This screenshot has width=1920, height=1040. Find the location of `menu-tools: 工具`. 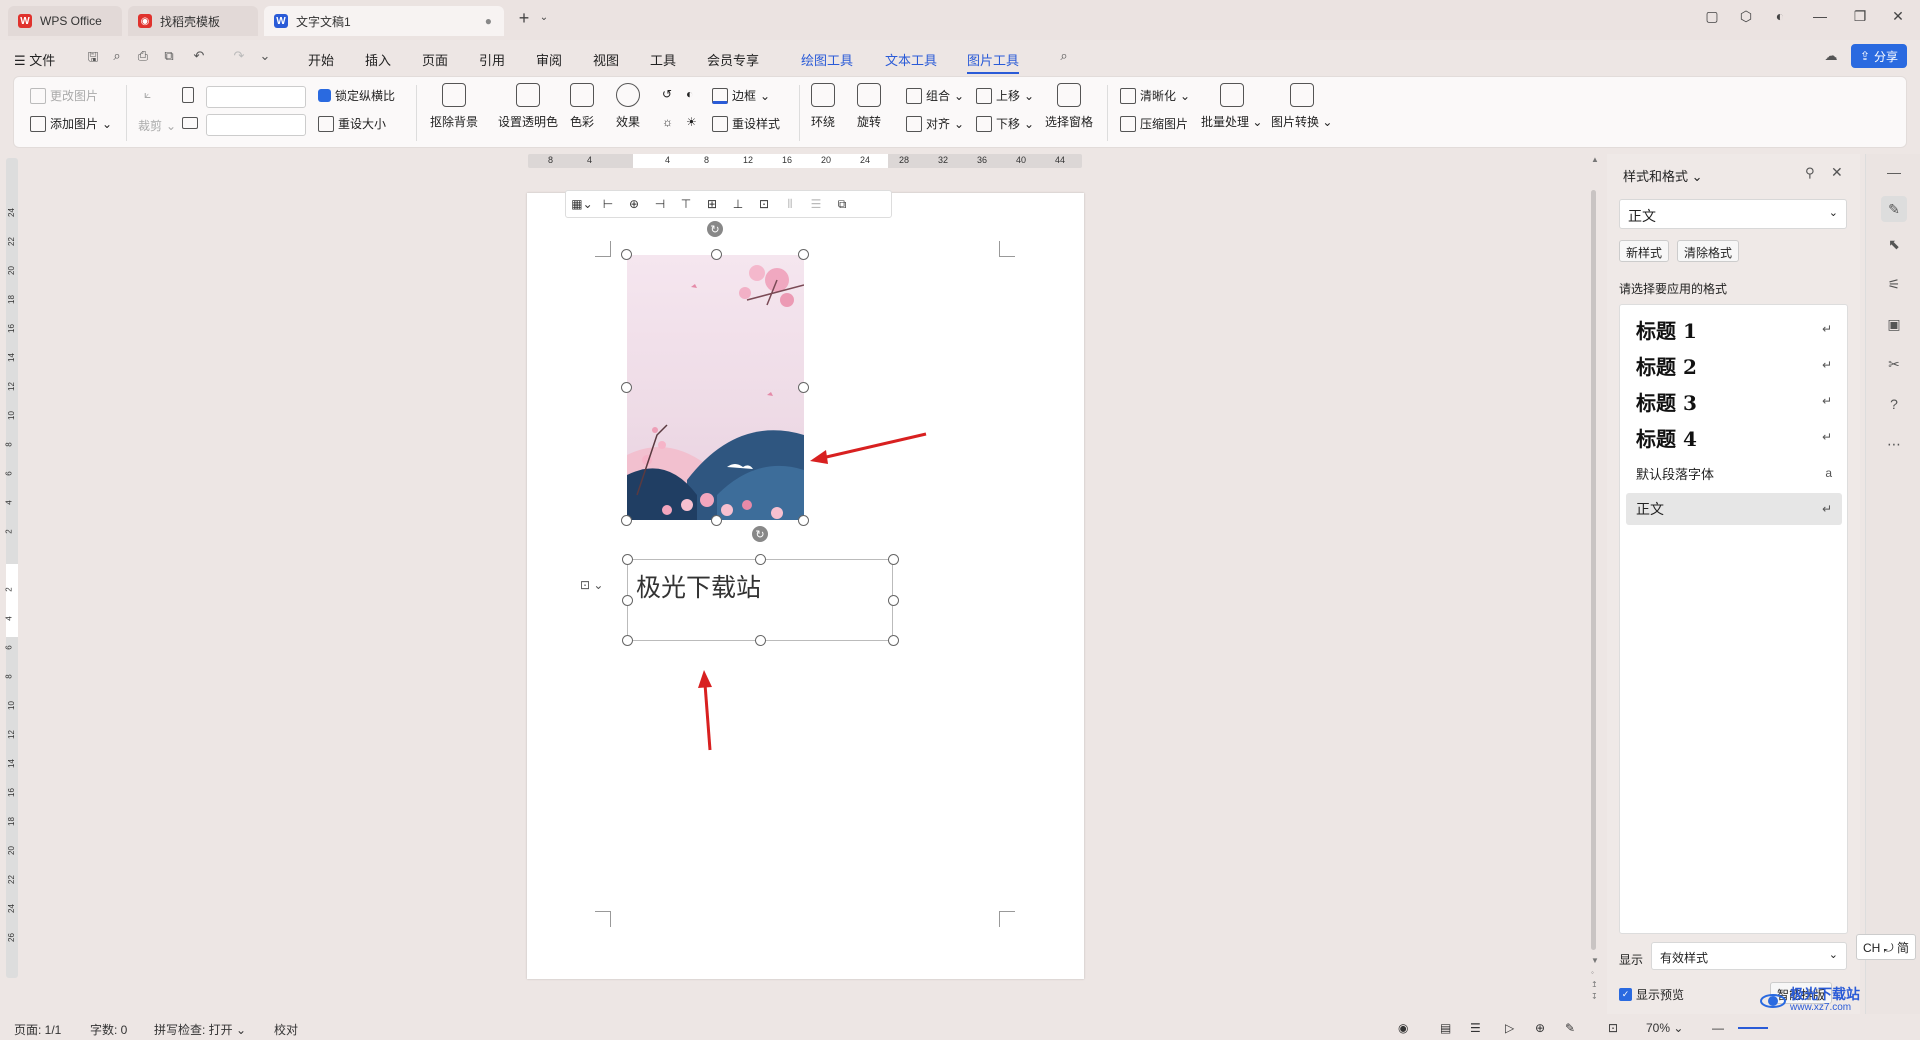

menu-tools: 工具 is located at coordinates (663, 59).